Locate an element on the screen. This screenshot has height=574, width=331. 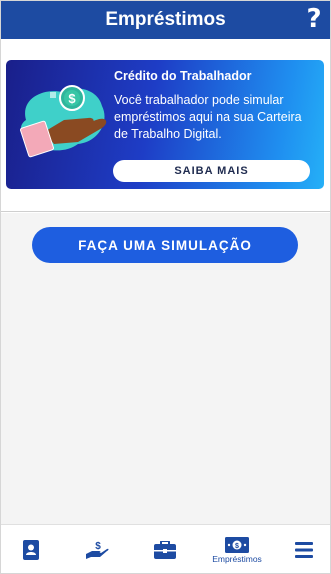
id-card-icon is located at coordinates (31, 550).